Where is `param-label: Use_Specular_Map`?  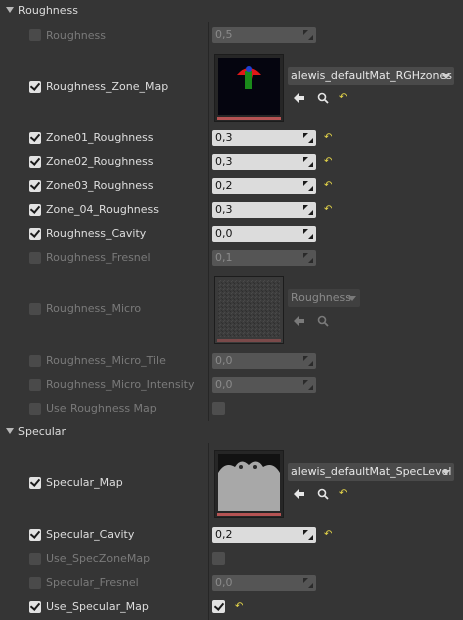
param-label: Use_Specular_Map is located at coordinates (97, 606).